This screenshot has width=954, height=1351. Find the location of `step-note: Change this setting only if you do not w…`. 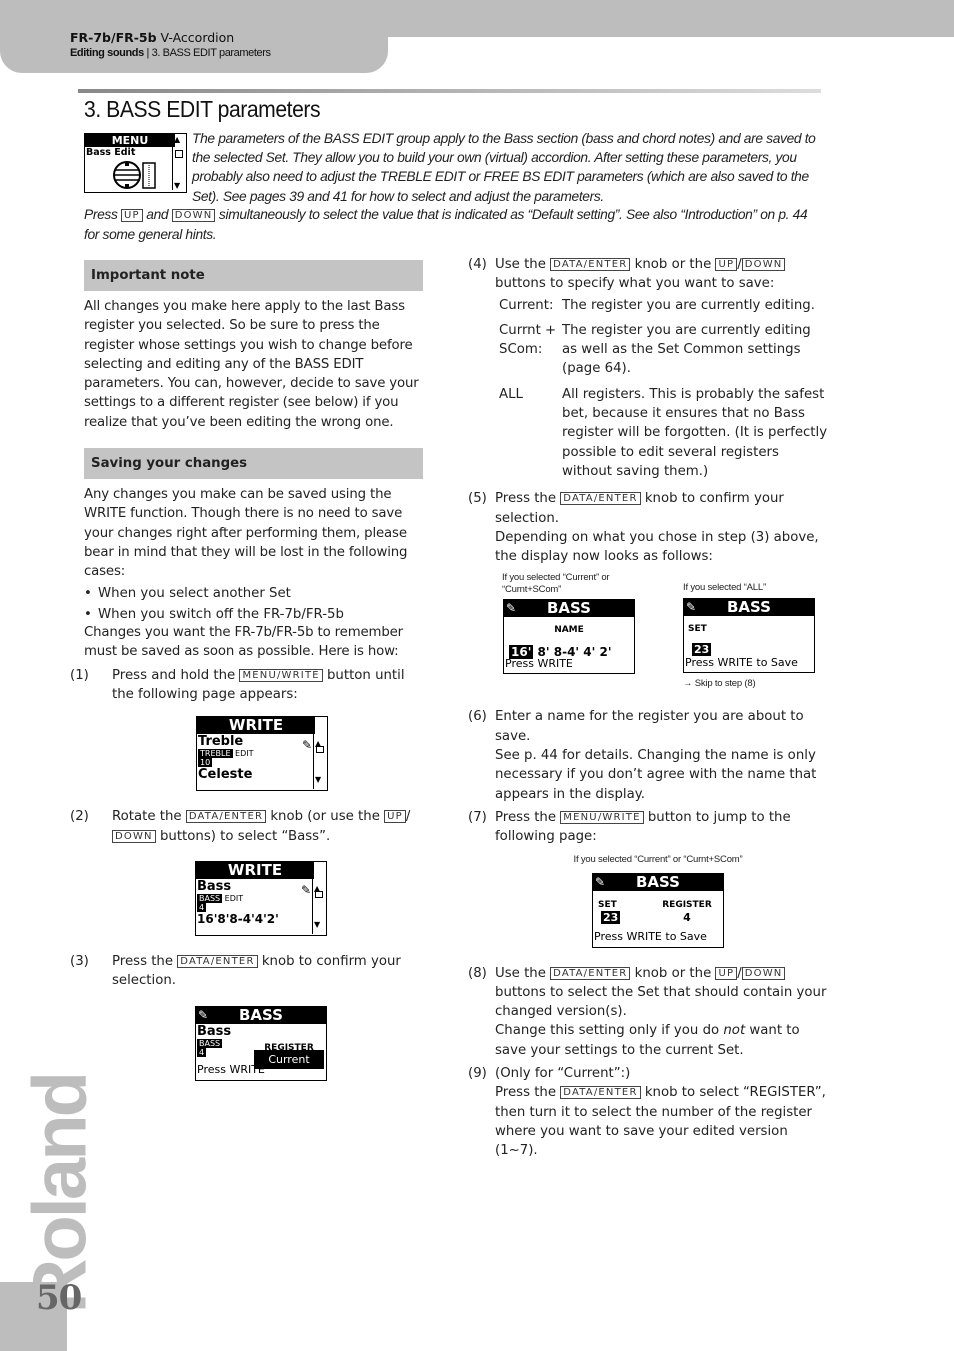

step-note: Change this setting only if you do not w… is located at coordinates (661, 1040).